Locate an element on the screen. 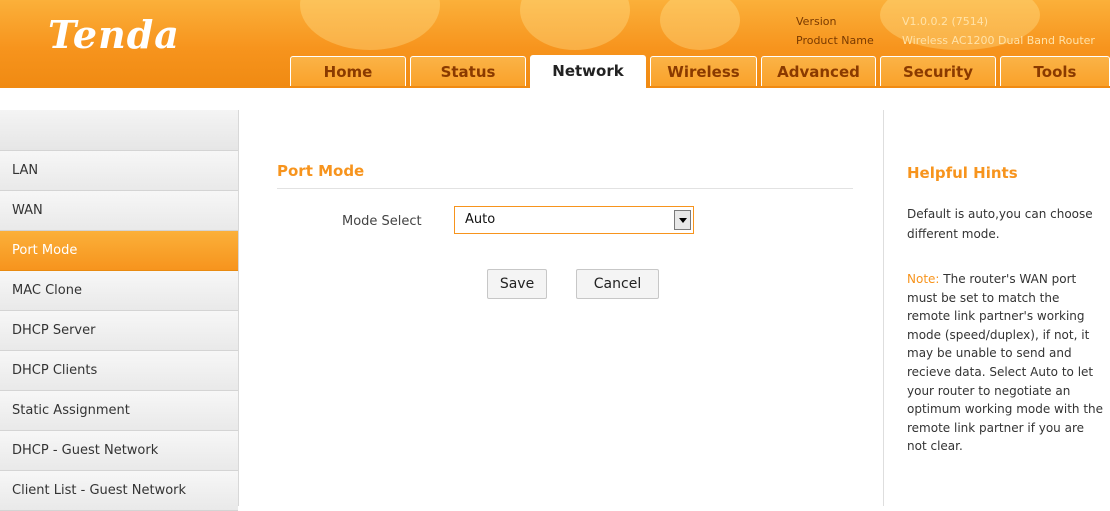  sidebar-item-dhcp-server: DHCP Server is located at coordinates (119, 331).